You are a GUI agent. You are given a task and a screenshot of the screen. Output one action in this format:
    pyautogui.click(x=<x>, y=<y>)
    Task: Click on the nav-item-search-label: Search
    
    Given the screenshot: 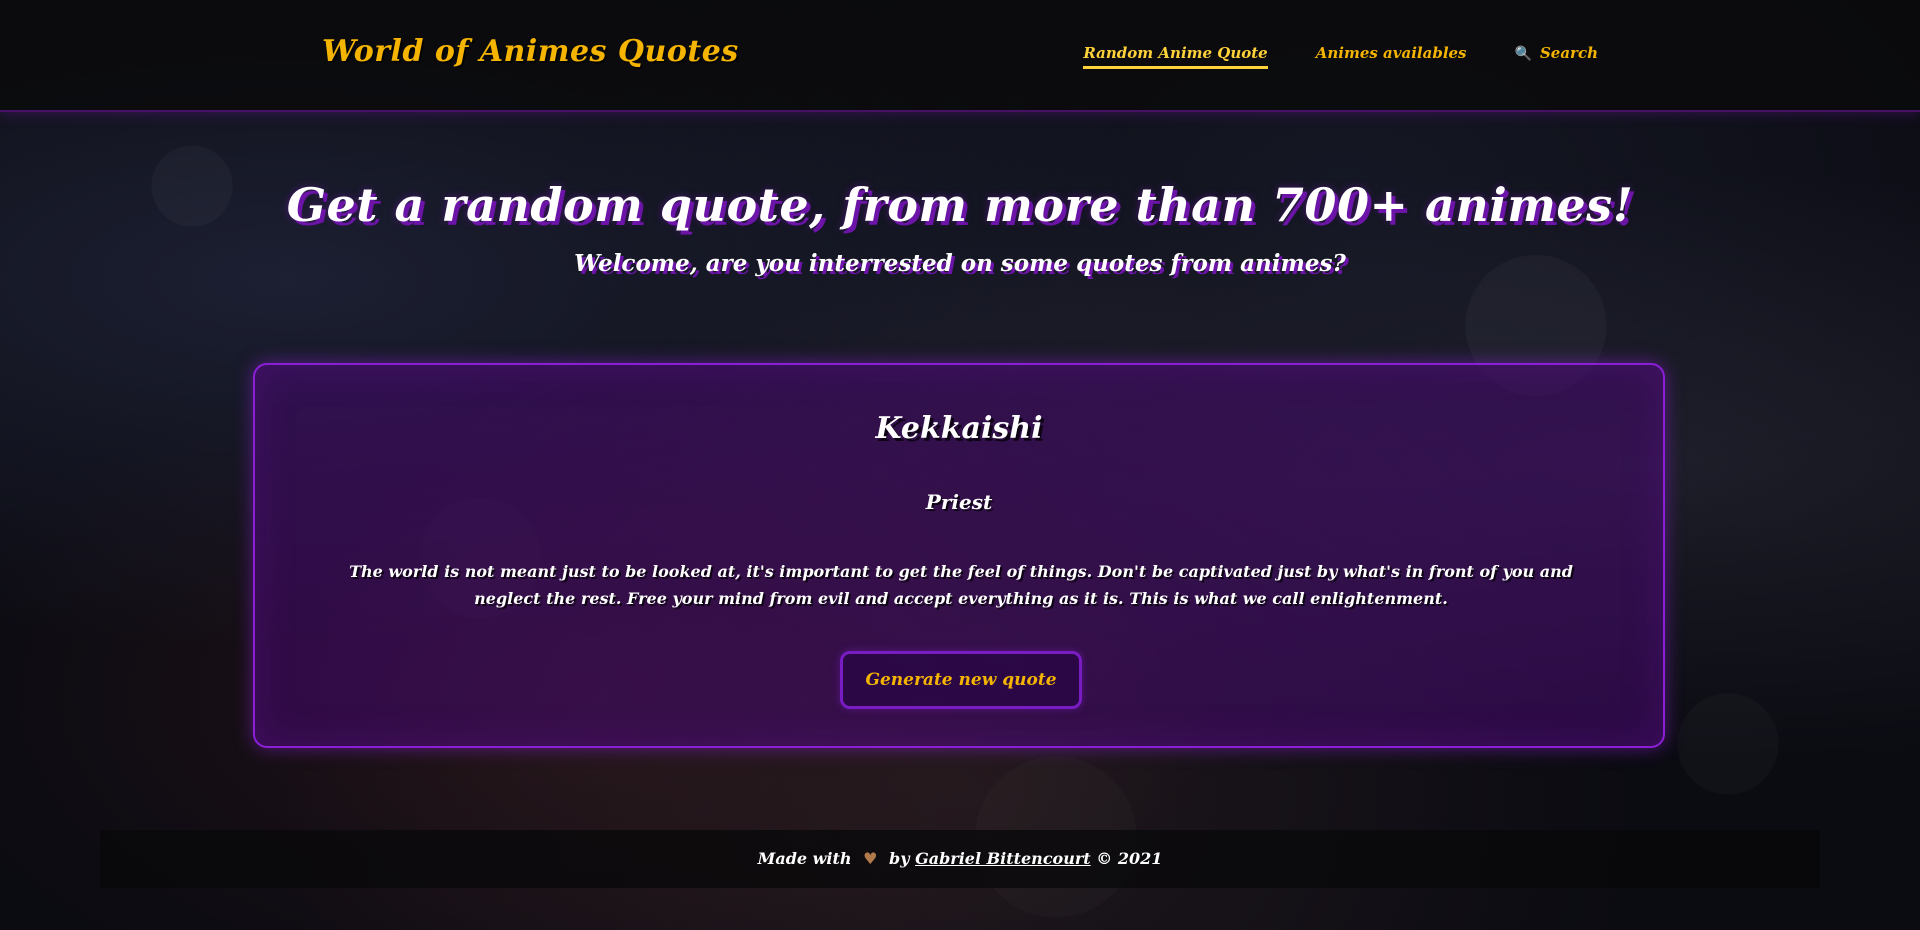 What is the action you would take?
    pyautogui.click(x=1568, y=53)
    